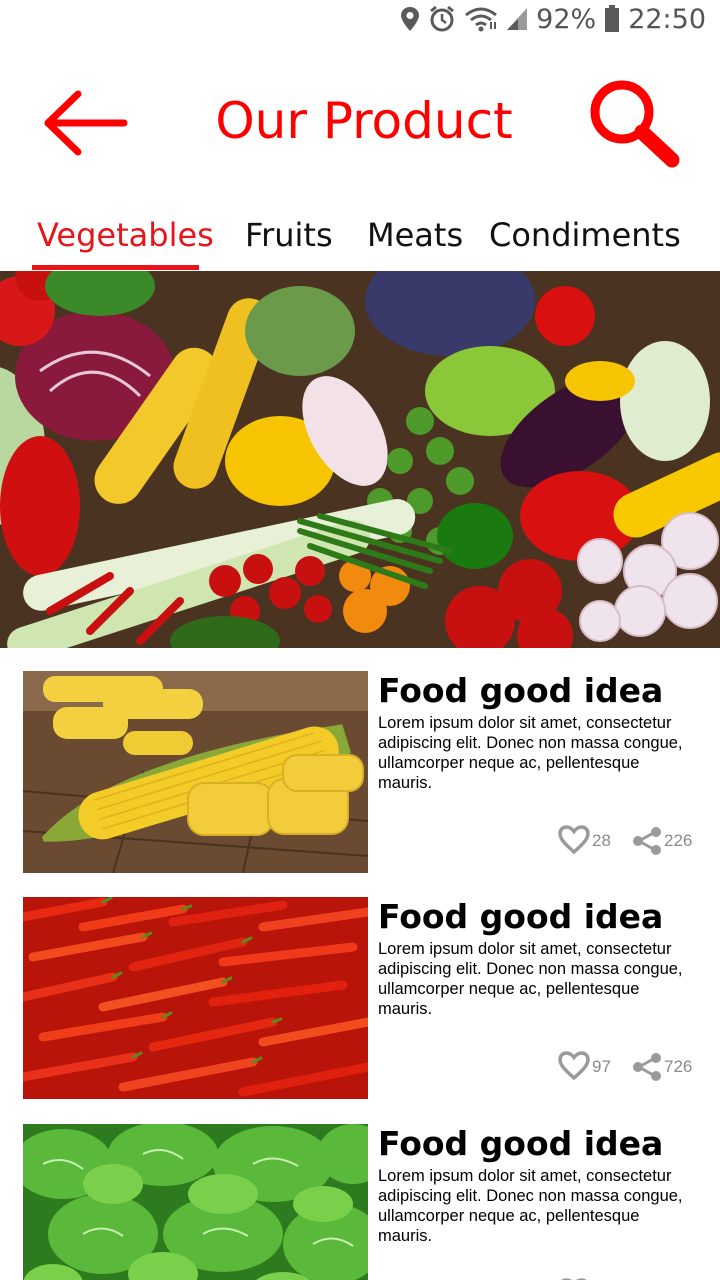 The image size is (720, 1280). What do you see at coordinates (195, 1202) in the screenshot?
I see `product-image-lettuce` at bounding box center [195, 1202].